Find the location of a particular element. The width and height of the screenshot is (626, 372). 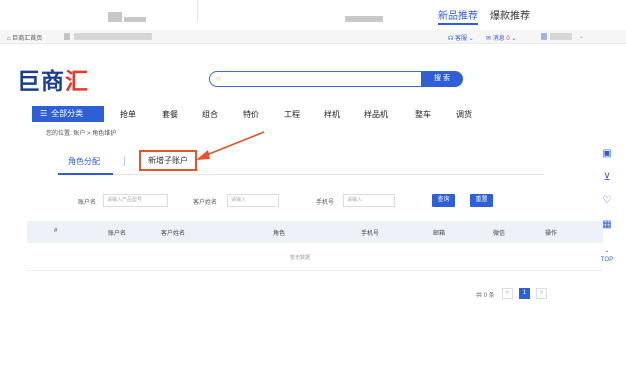

store-icon is located at coordinates (67, 36).